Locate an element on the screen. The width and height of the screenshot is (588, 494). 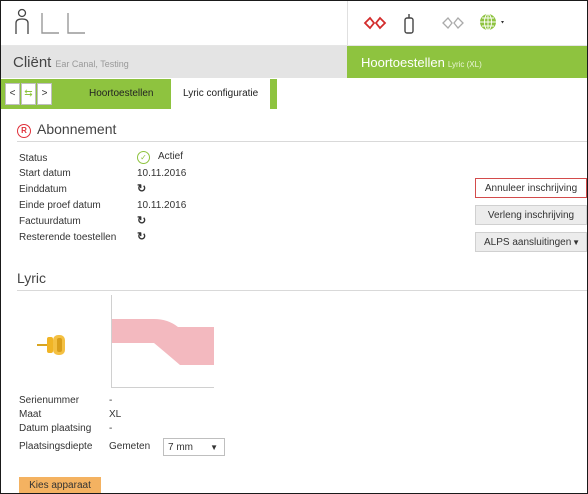
right-ear-icon is located at coordinates (76, 23).